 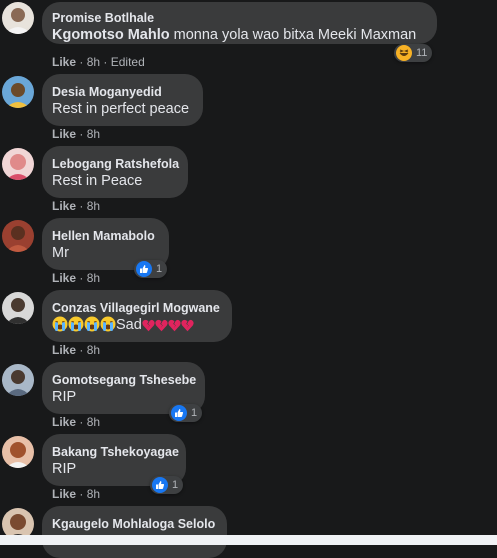 I want to click on comment-author: Lebogang Ratshefola, so click(x=115, y=164).